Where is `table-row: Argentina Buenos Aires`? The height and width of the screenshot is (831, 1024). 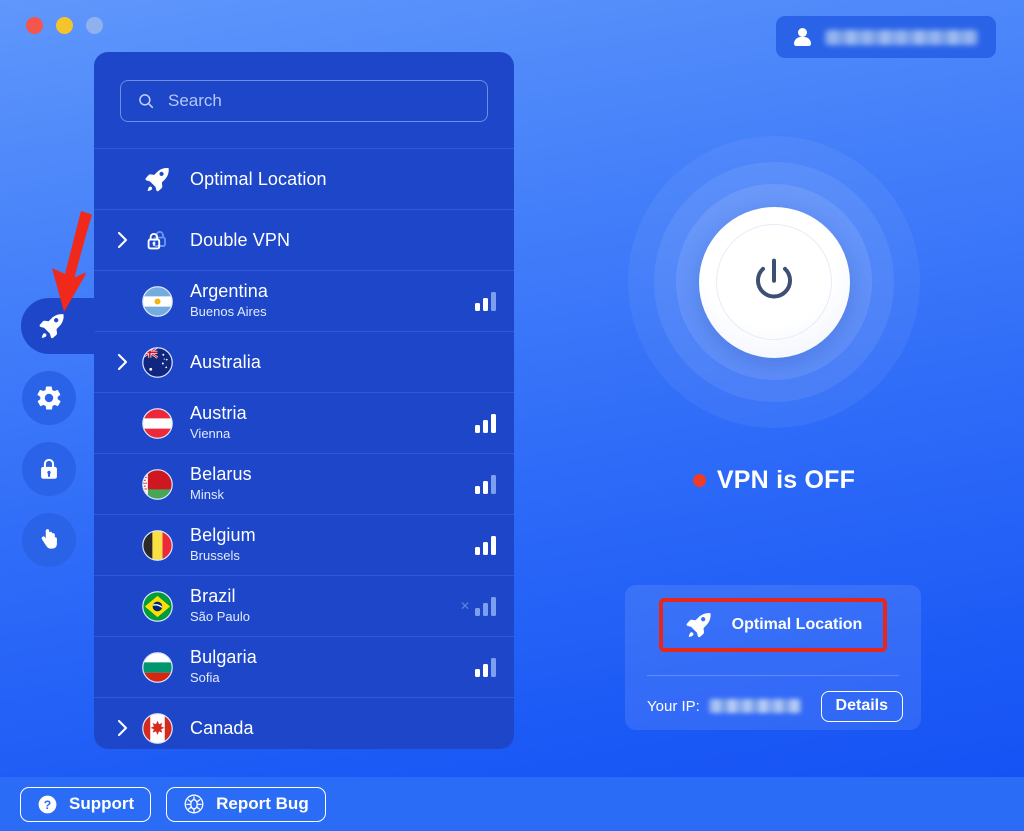 table-row: Argentina Buenos Aires is located at coordinates (304, 300).